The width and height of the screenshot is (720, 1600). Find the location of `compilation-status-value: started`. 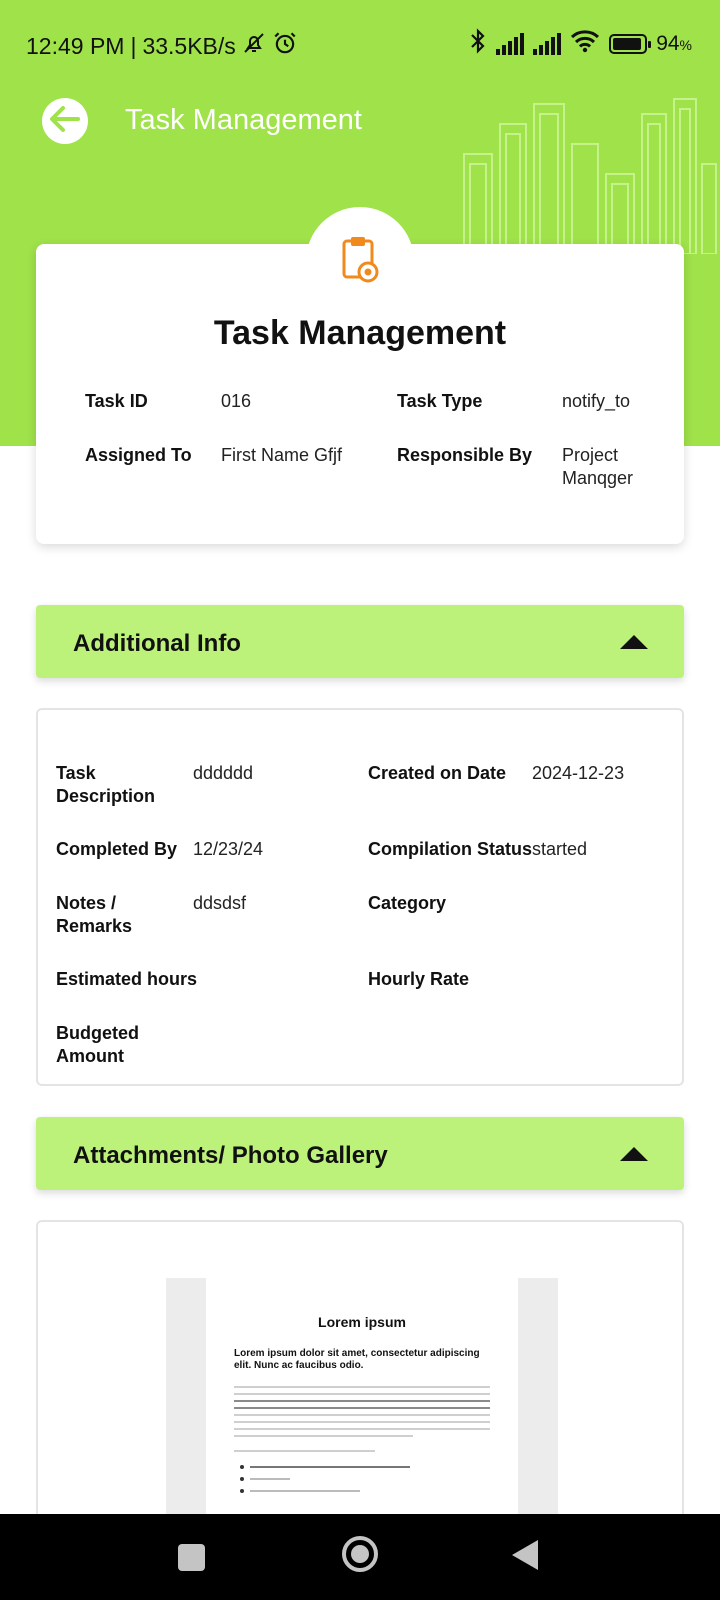

compilation-status-value: started is located at coordinates (560, 849).